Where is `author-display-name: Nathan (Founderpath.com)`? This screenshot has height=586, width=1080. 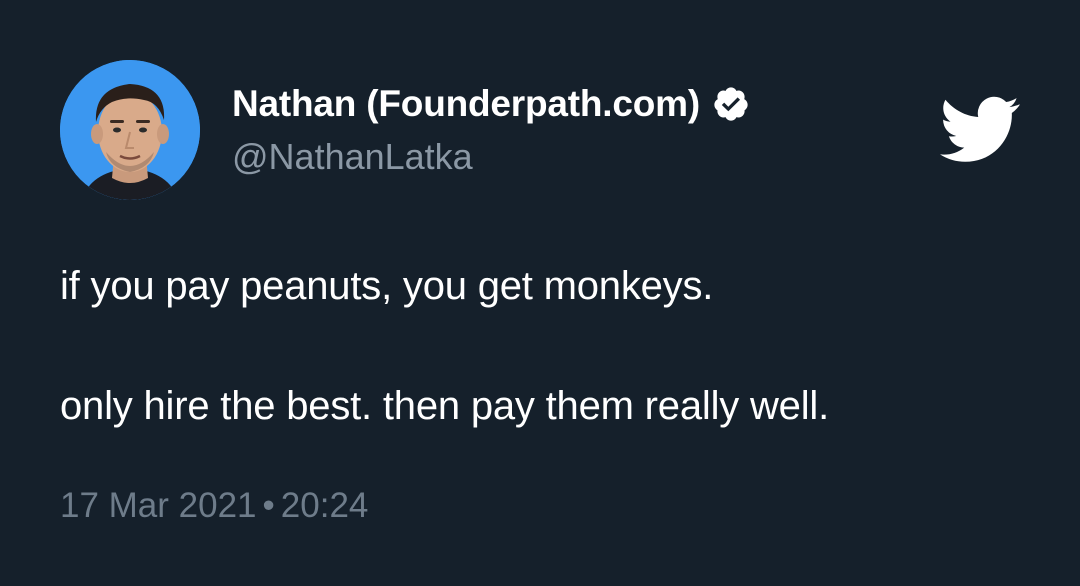
author-display-name: Nathan (Founderpath.com) is located at coordinates (466, 104).